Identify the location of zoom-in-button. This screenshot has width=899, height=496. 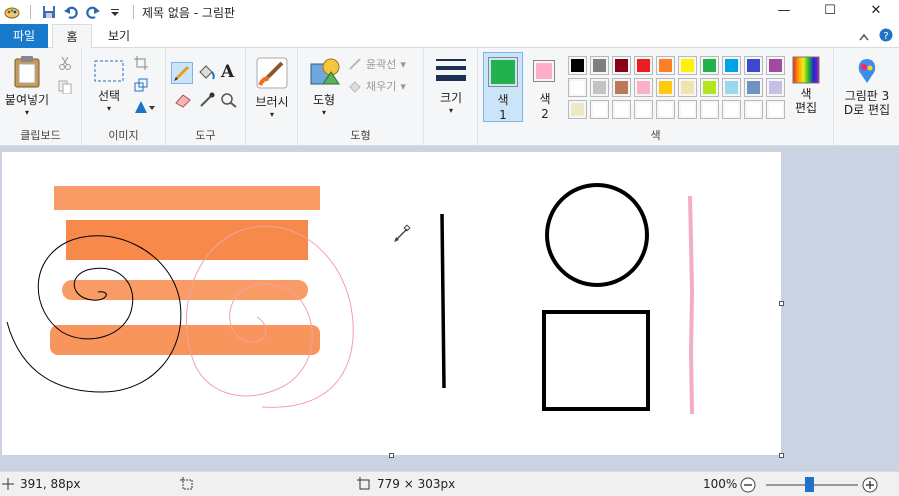
(870, 486).